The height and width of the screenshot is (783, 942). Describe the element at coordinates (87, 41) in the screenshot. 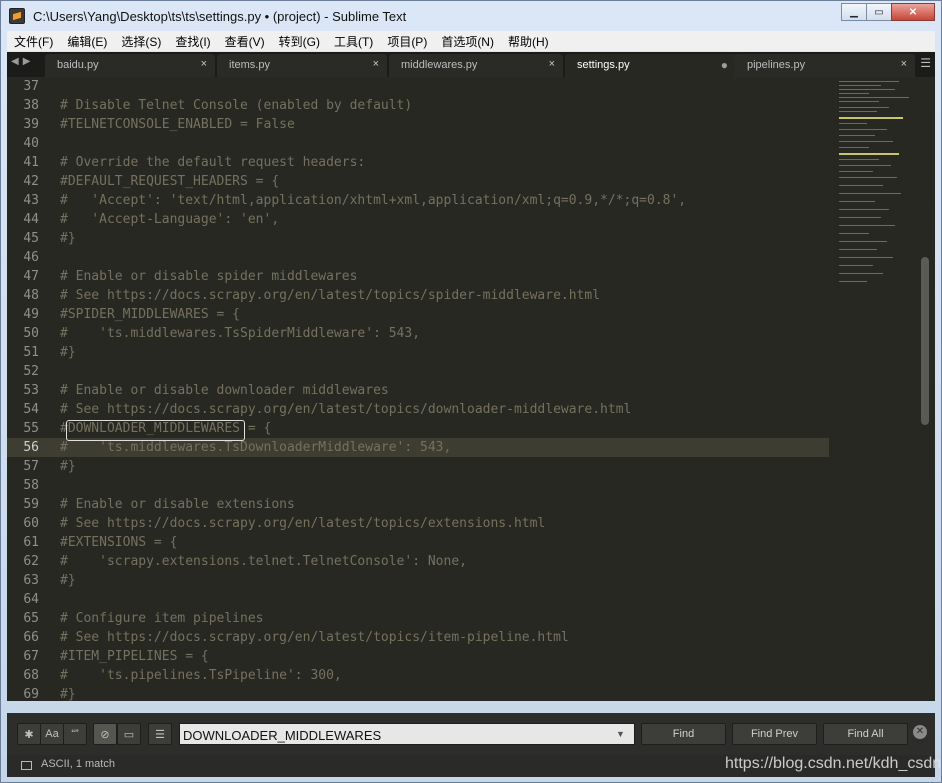

I see `menu-edit: 编辑(E)` at that location.